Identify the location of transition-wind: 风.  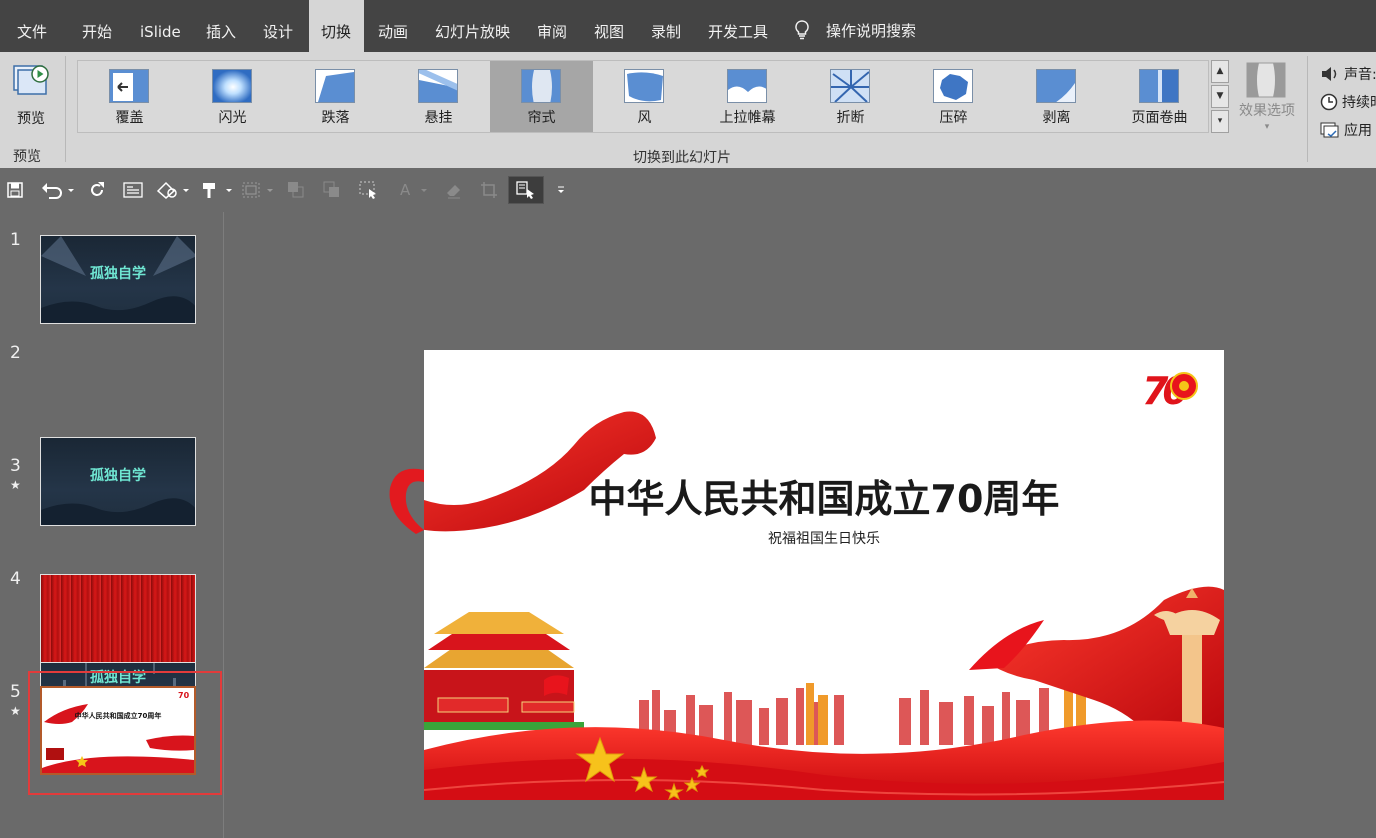
(644, 96).